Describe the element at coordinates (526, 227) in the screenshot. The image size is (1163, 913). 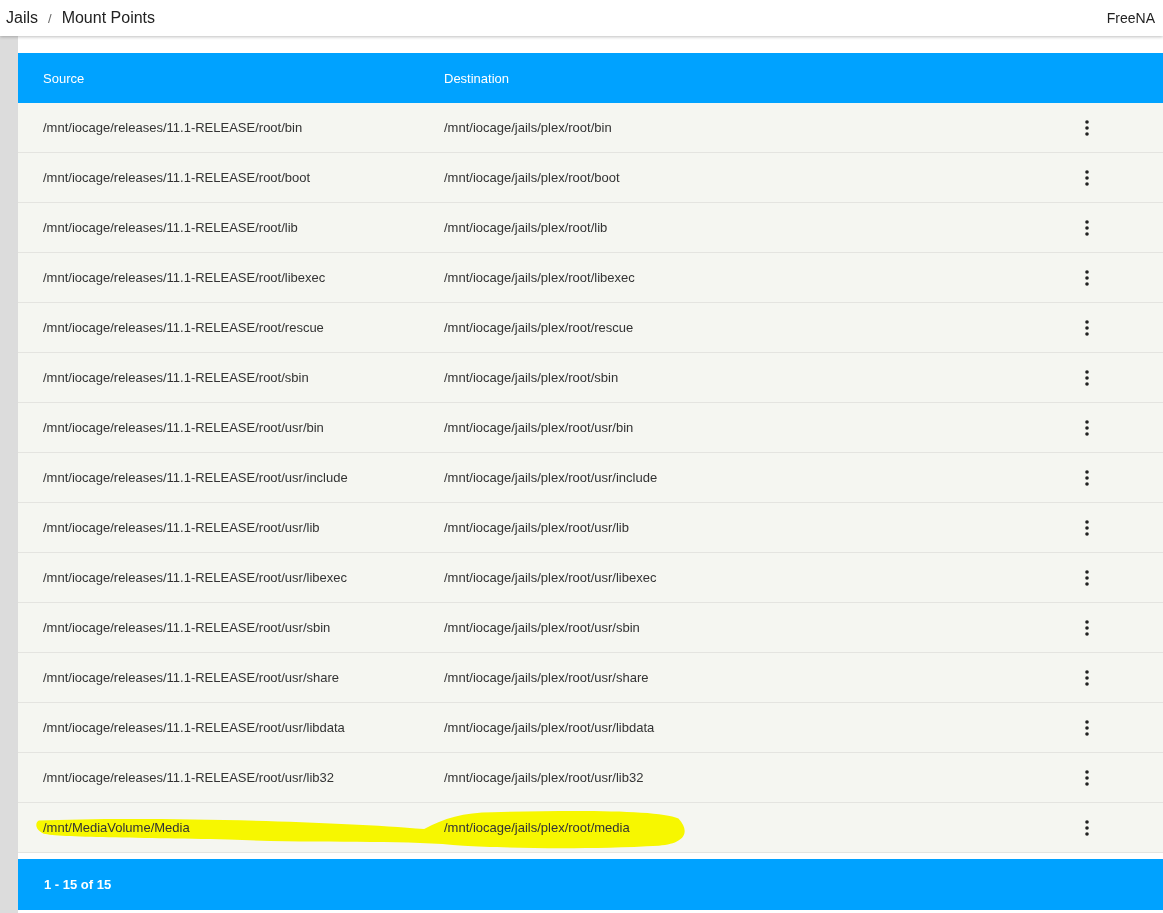
I see `table-cell: /mnt/iocage/jails/plex/root/lib` at that location.